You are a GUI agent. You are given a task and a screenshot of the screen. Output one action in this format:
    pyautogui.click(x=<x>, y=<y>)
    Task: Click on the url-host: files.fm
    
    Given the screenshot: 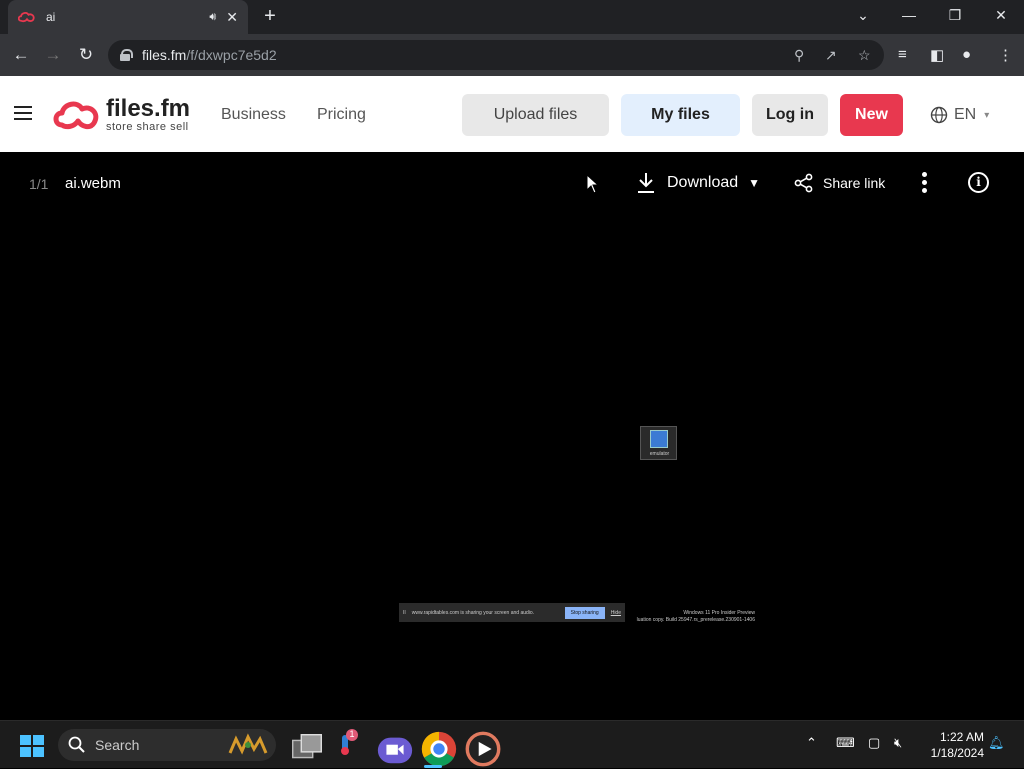 What is the action you would take?
    pyautogui.click(x=164, y=55)
    